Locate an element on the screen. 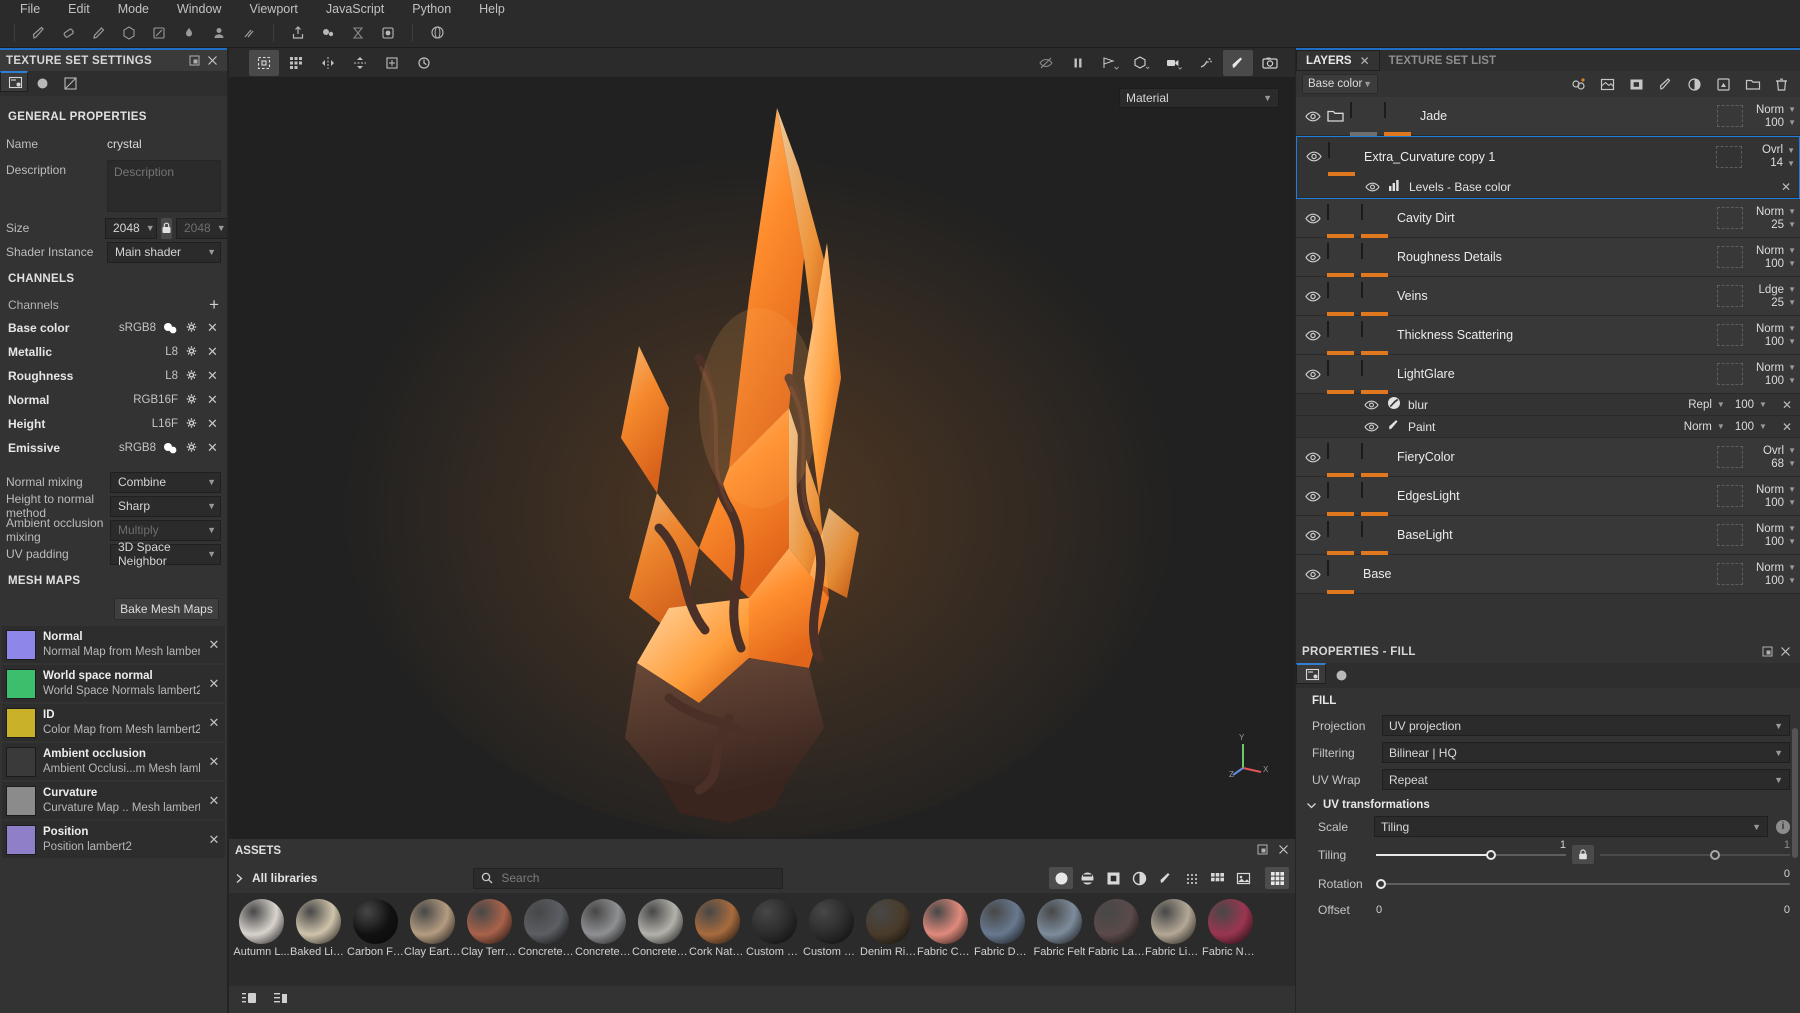 The image size is (1800, 1013). add-filter-icon is located at coordinates (1694, 84).